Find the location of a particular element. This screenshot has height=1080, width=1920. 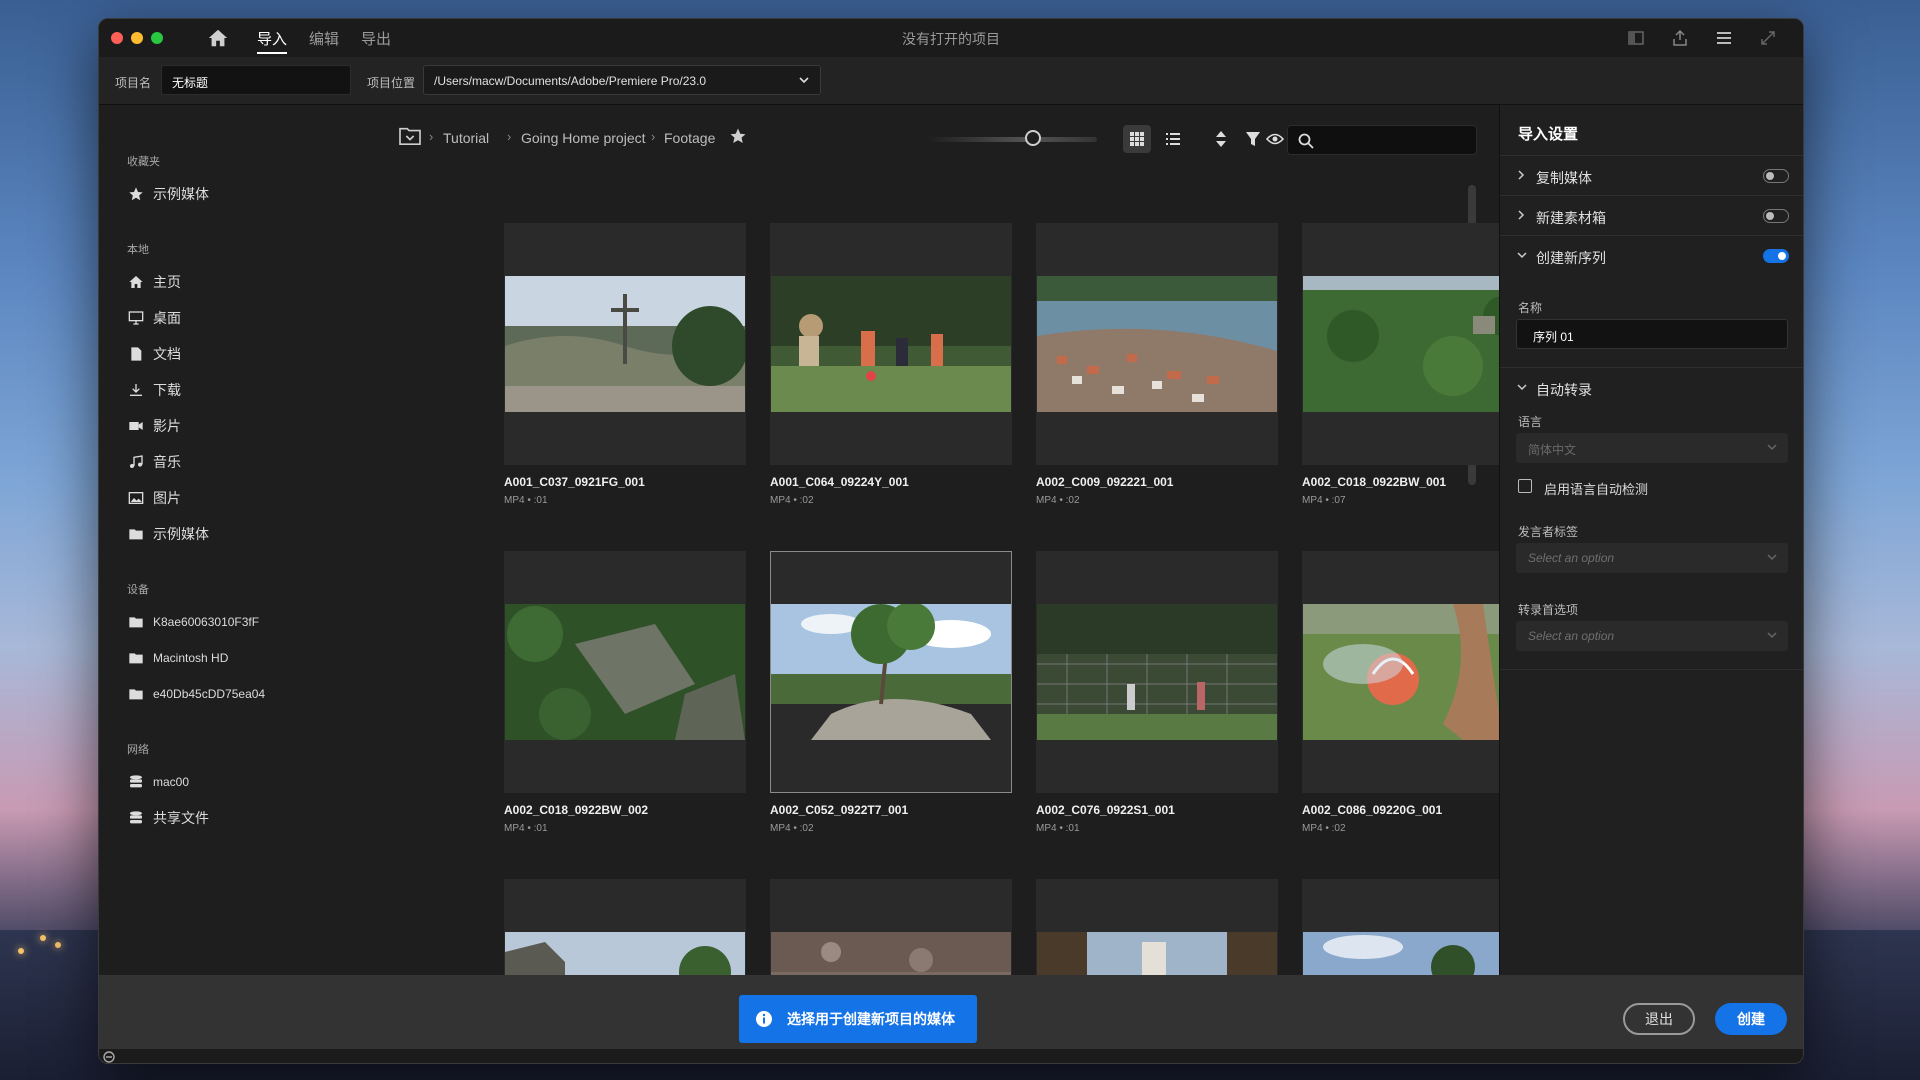

sidebar-item-downloads: 下载 is located at coordinates (154, 390).